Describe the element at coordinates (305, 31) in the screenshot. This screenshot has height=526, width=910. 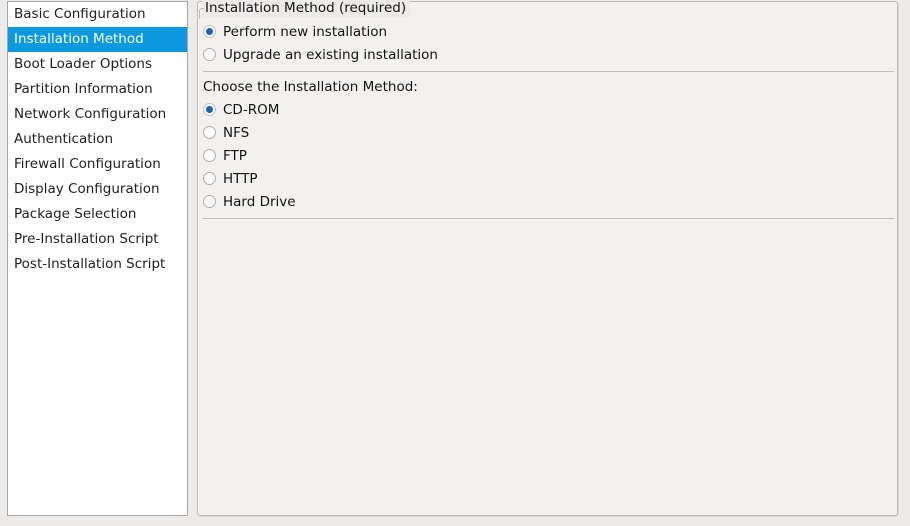
I see `installation-type-option-label: Perform new installation` at that location.